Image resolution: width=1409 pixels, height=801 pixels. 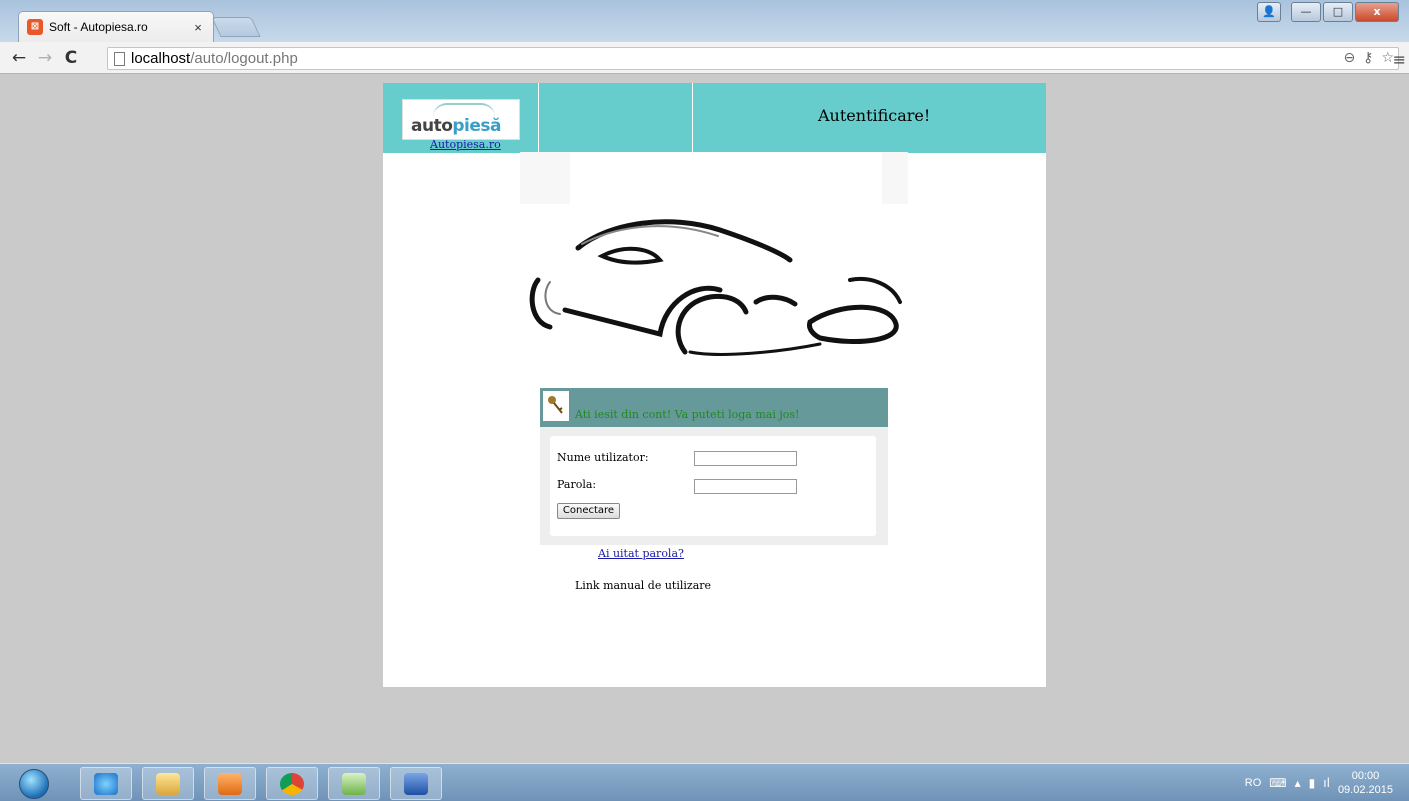 I want to click on header-logo-cell: autopiesă Autopiesa.ro, so click(x=461, y=118).